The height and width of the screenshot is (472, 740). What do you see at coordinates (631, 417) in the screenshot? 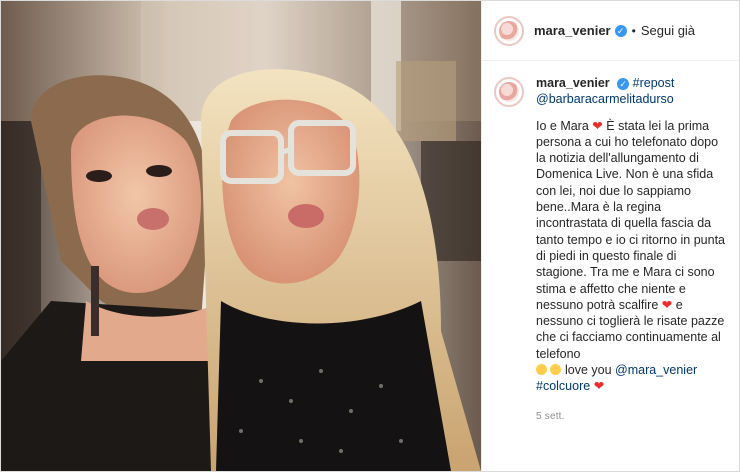
I see `post-timestamp: 5 sett.` at bounding box center [631, 417].